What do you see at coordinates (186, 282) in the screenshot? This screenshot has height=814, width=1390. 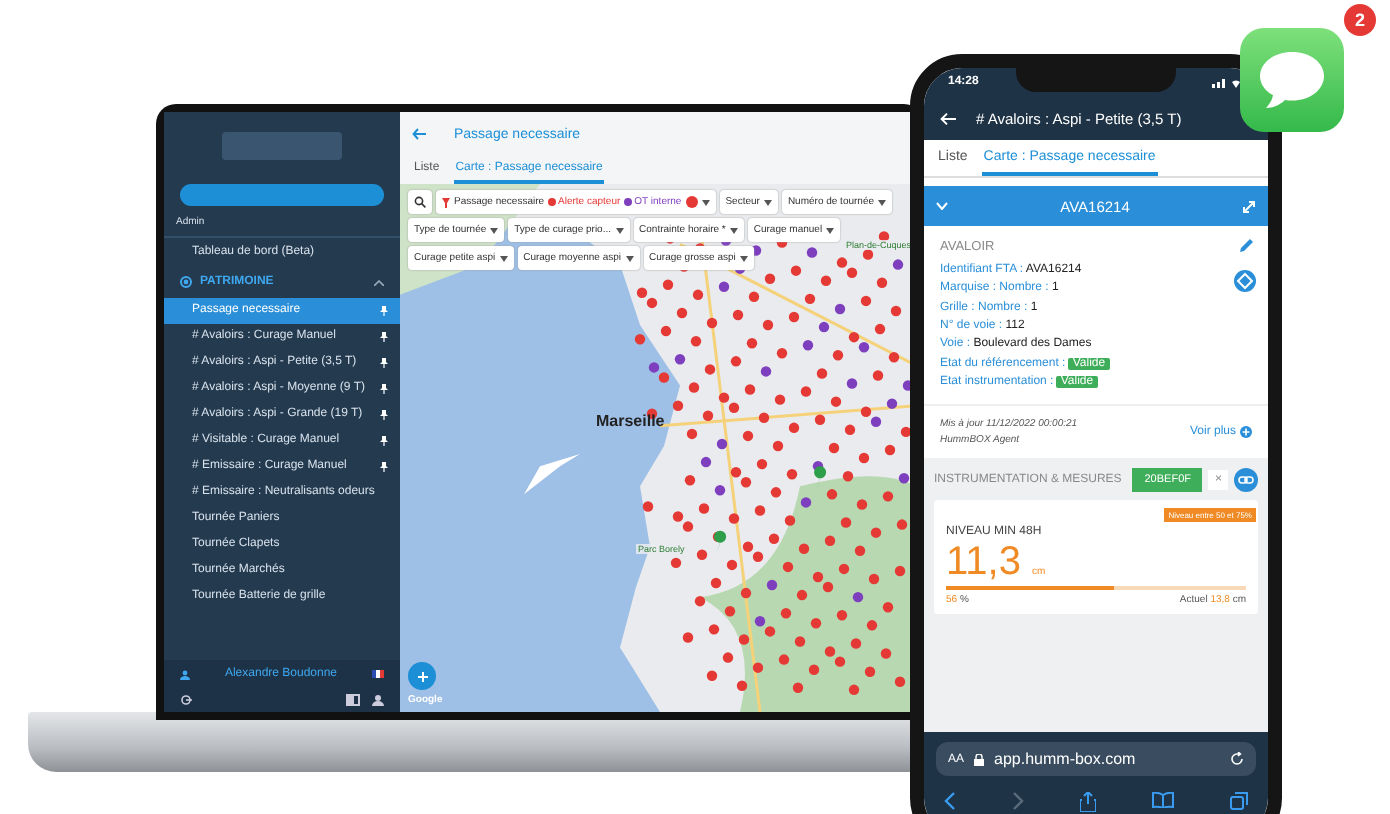 I see `circle-icon` at bounding box center [186, 282].